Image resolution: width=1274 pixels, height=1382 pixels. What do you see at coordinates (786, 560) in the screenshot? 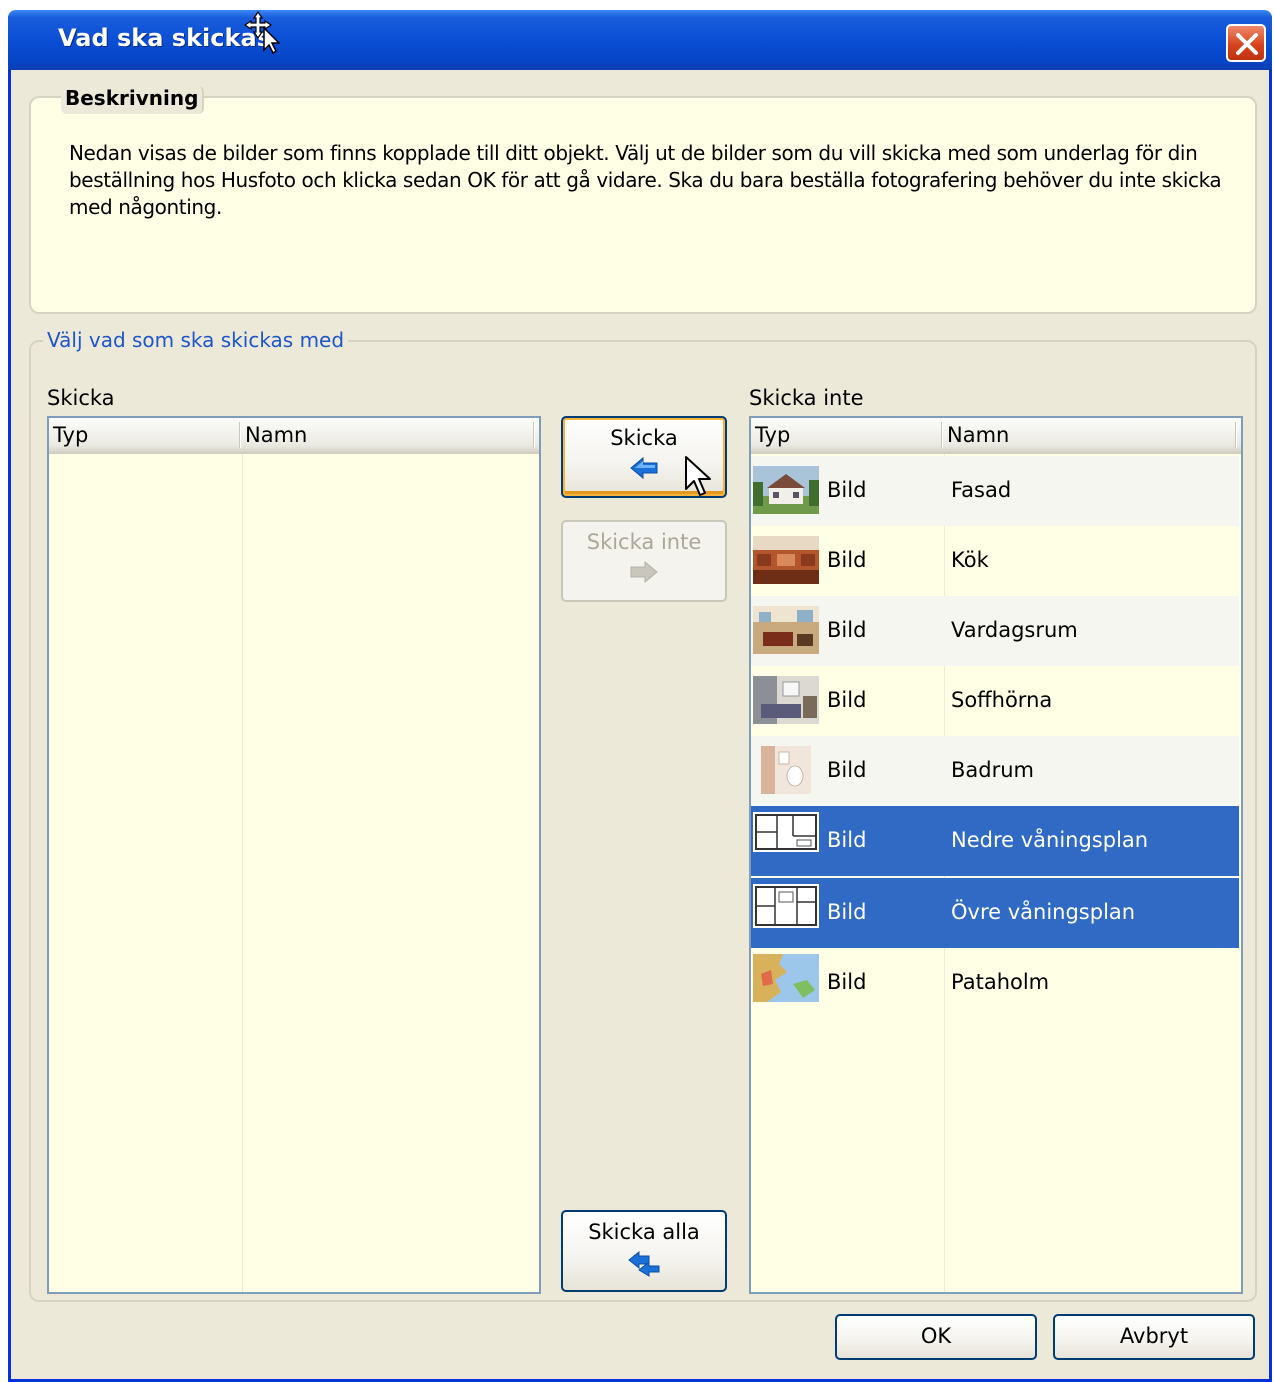
I see `kitchen-thumbnail` at bounding box center [786, 560].